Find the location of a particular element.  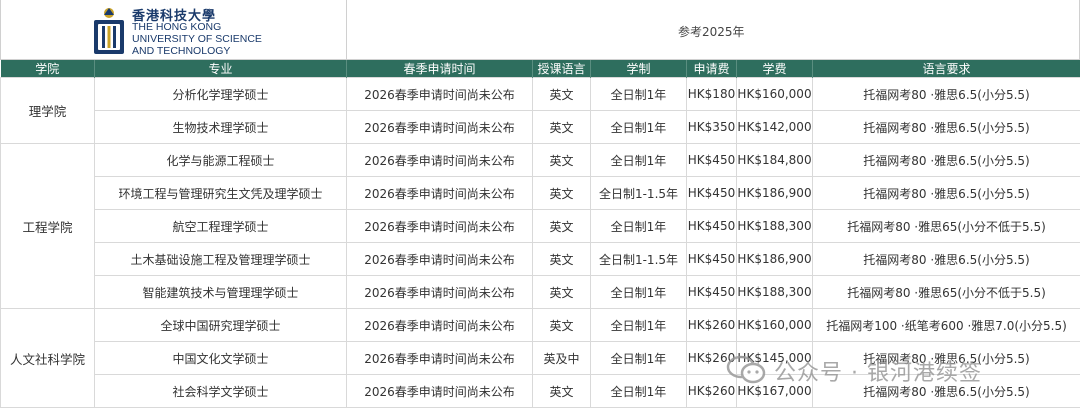

wechat-watermark: 公众号 · 银河港续签 is located at coordinates (896, 370).